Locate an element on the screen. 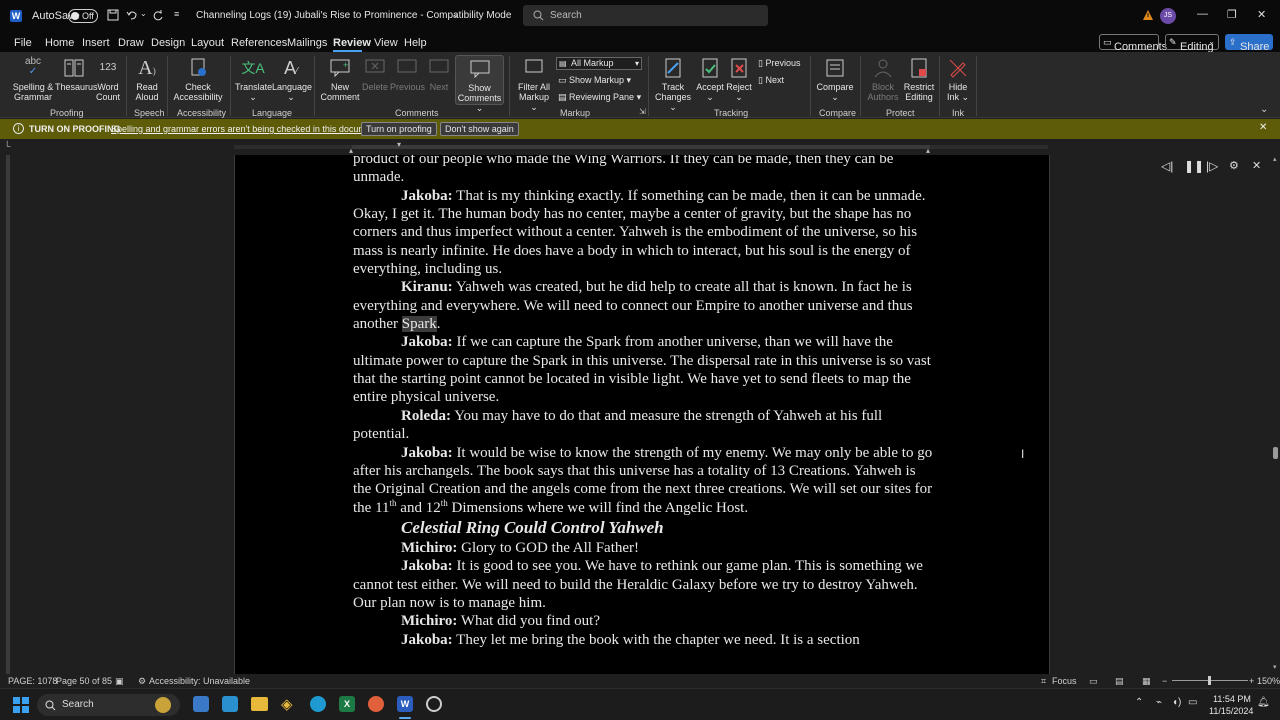 The height and width of the screenshot is (720, 1280). page-count: Page 50 of 85 is located at coordinates (84, 681).